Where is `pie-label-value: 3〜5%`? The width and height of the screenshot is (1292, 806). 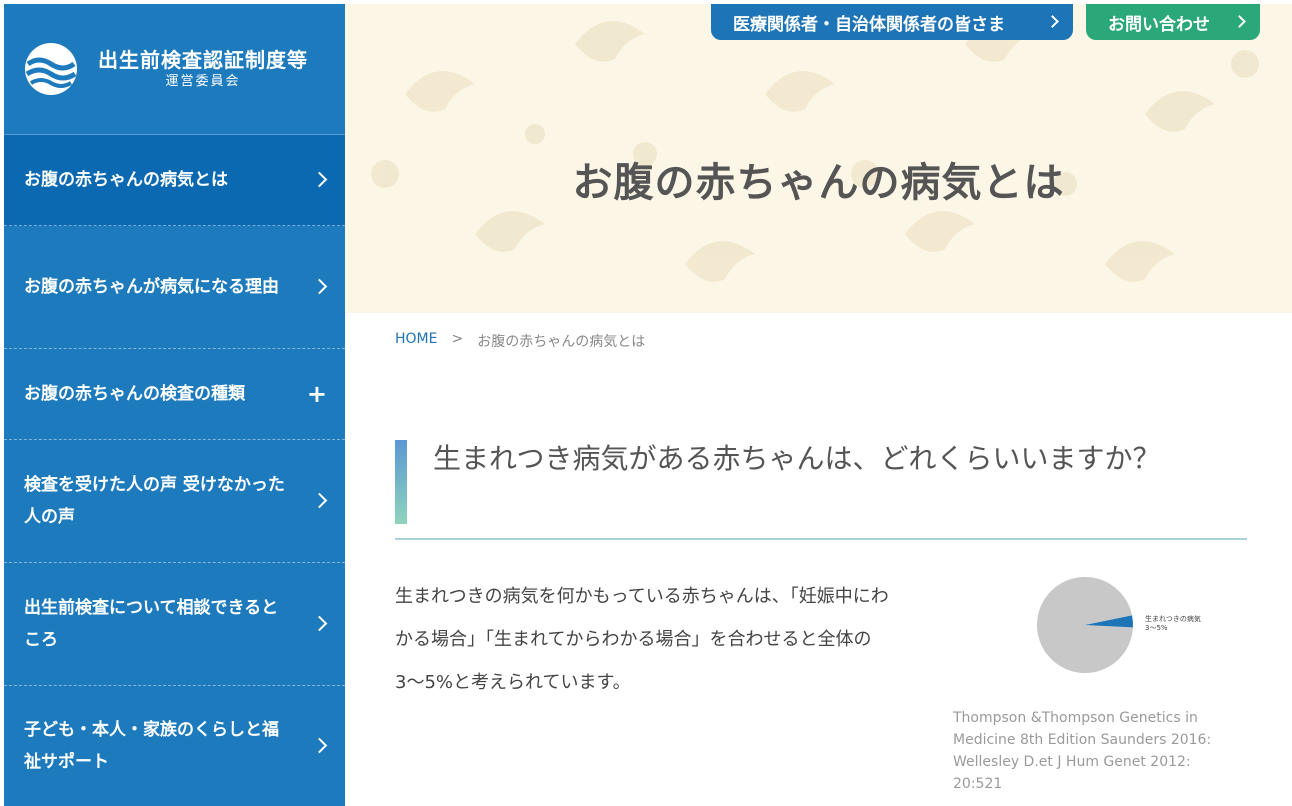 pie-label-value: 3〜5% is located at coordinates (1156, 628).